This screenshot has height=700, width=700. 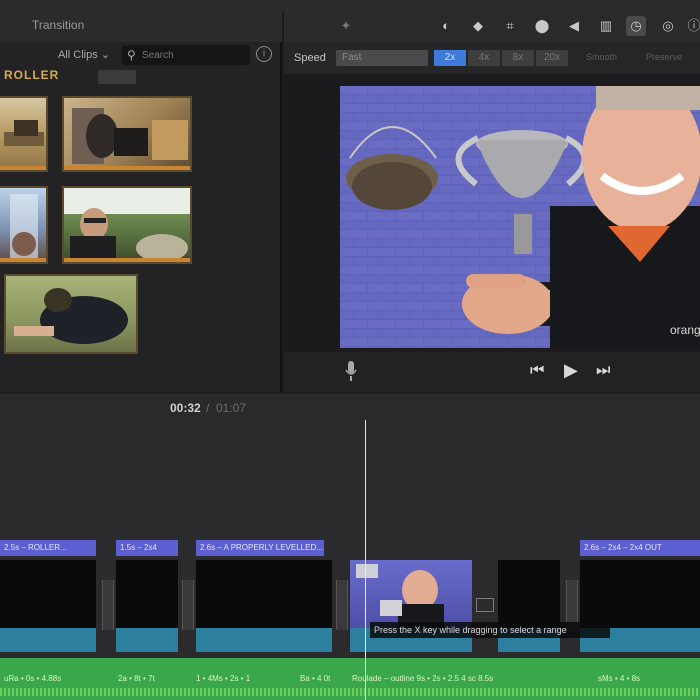 What do you see at coordinates (58, 25) in the screenshot?
I see `tab-transition: Transition` at bounding box center [58, 25].